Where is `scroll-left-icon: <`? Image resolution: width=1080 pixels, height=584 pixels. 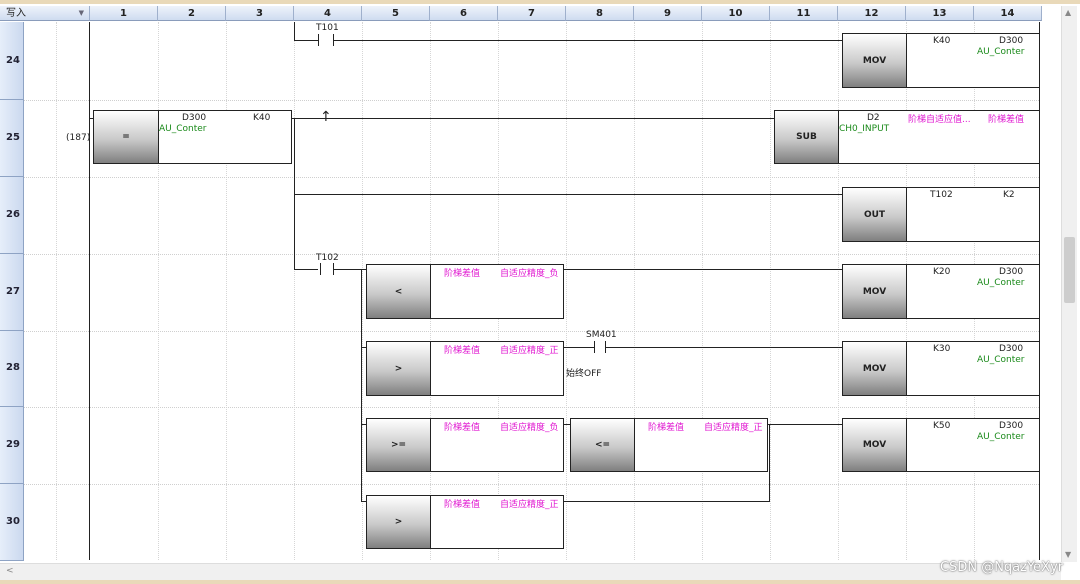
scroll-left-icon: < is located at coordinates (10, 571).